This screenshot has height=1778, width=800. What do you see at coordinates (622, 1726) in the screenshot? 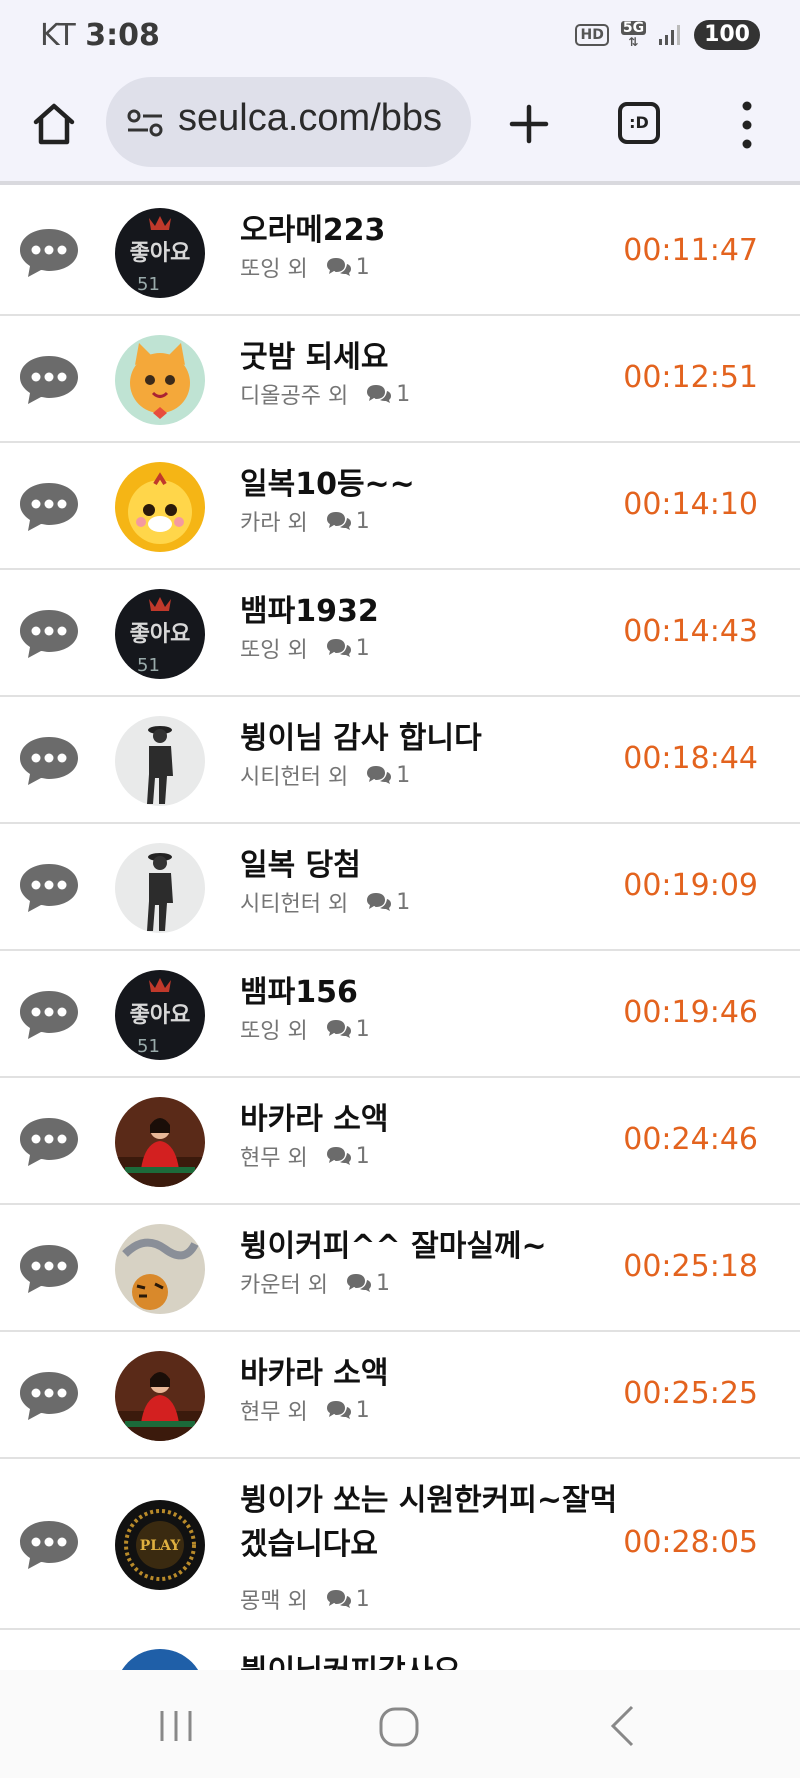
I see `back-icon` at bounding box center [622, 1726].